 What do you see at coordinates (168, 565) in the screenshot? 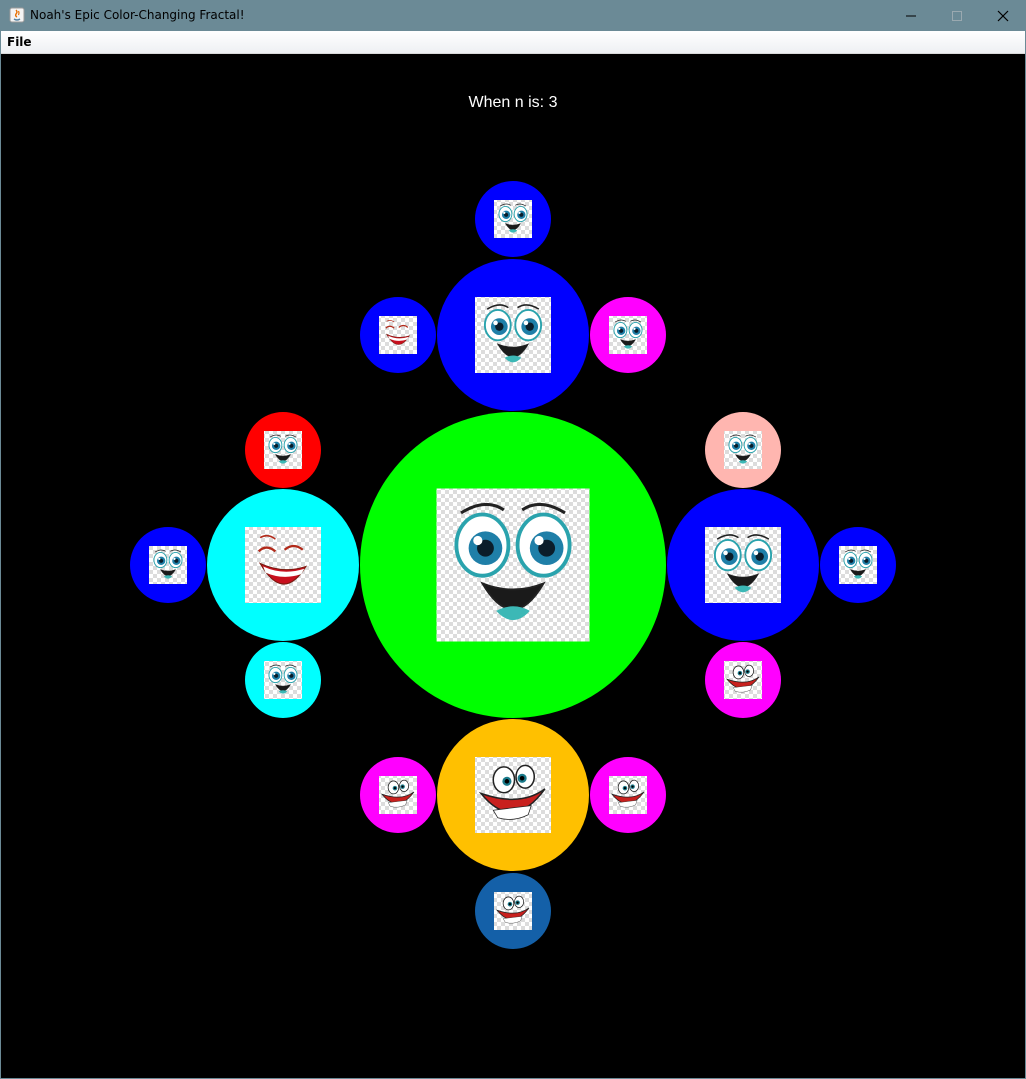
I see `fractal-node-left-left` at bounding box center [168, 565].